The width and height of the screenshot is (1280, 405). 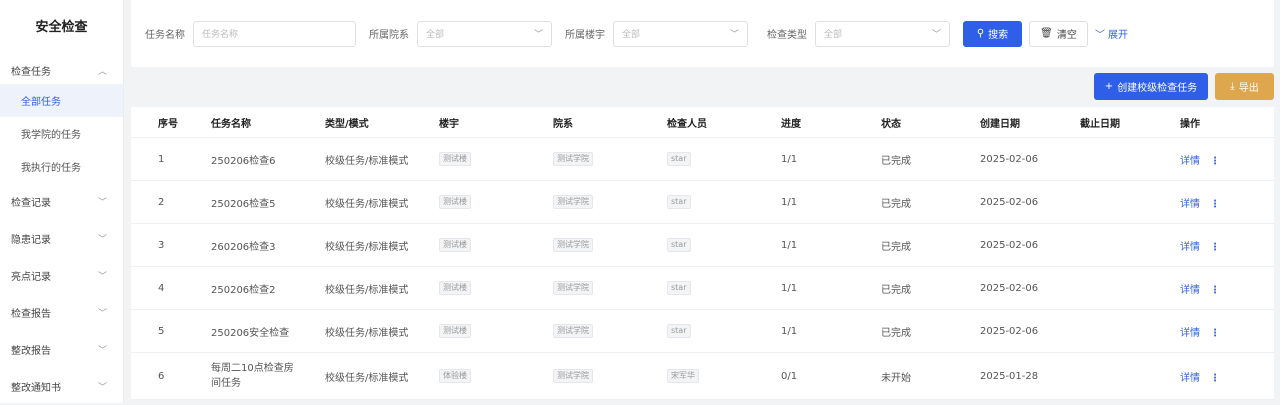 What do you see at coordinates (1100, 124) in the screenshot?
I see `header-cell: 截止日期` at bounding box center [1100, 124].